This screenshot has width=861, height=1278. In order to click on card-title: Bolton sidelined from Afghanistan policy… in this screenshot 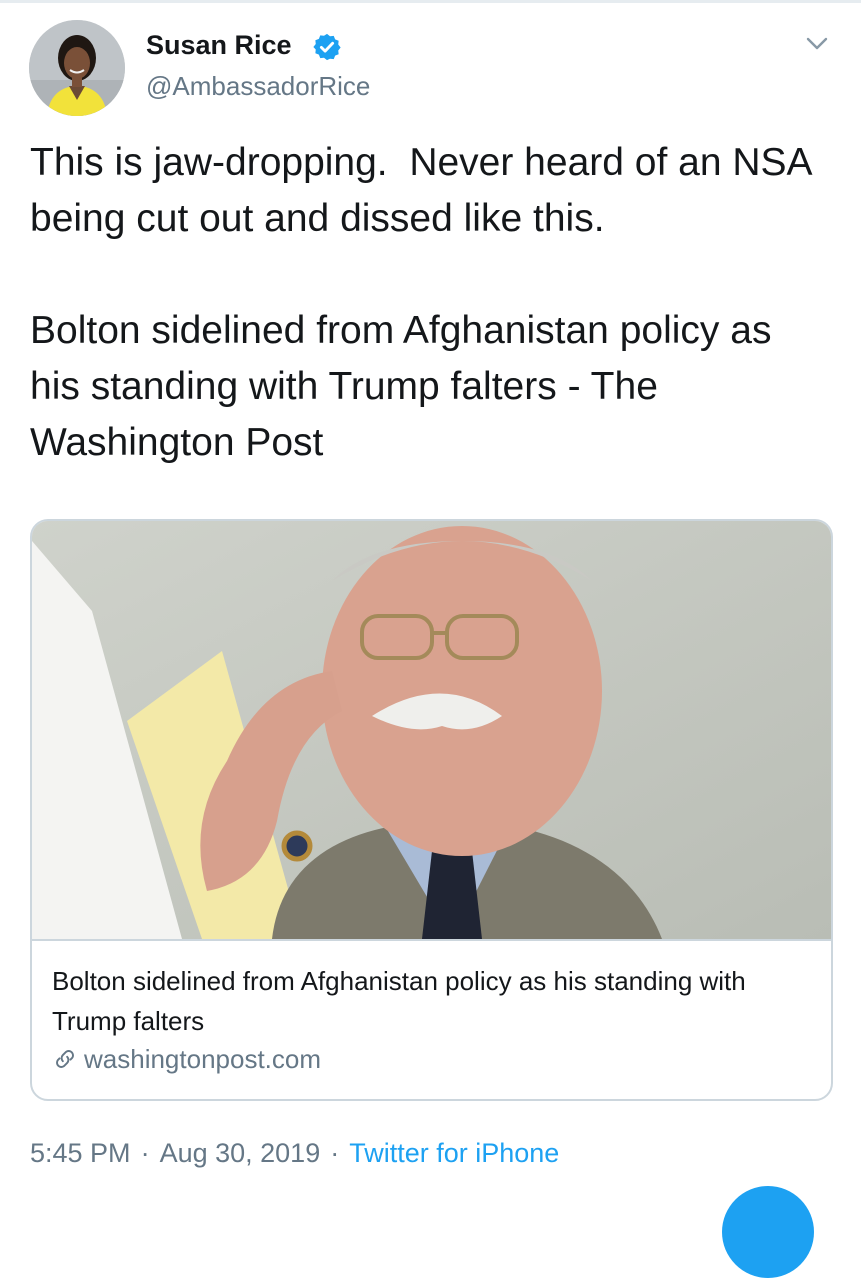, I will do `click(399, 1001)`.